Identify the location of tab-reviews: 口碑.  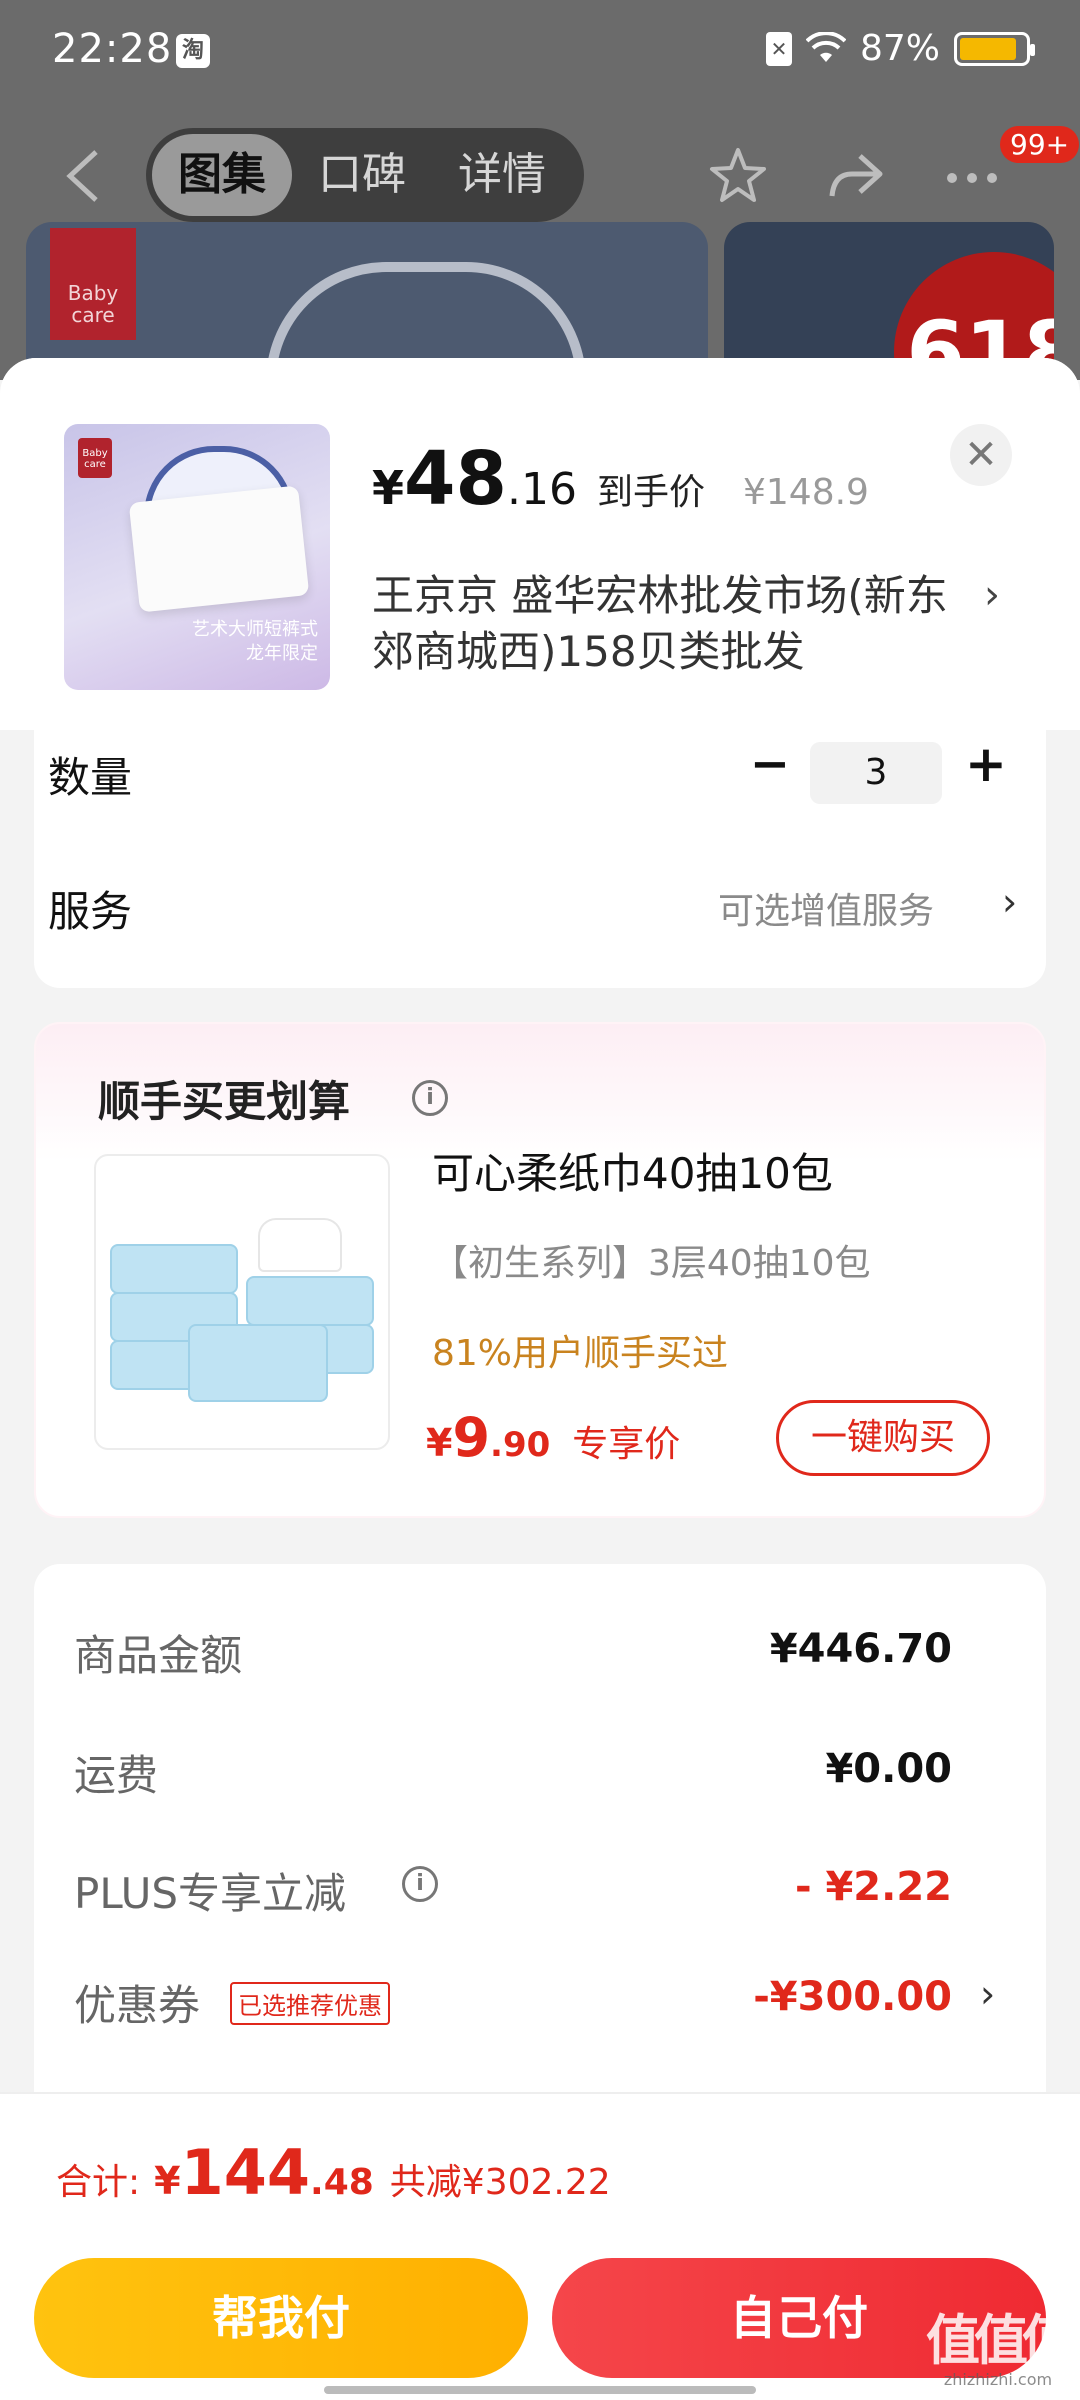
(362, 175).